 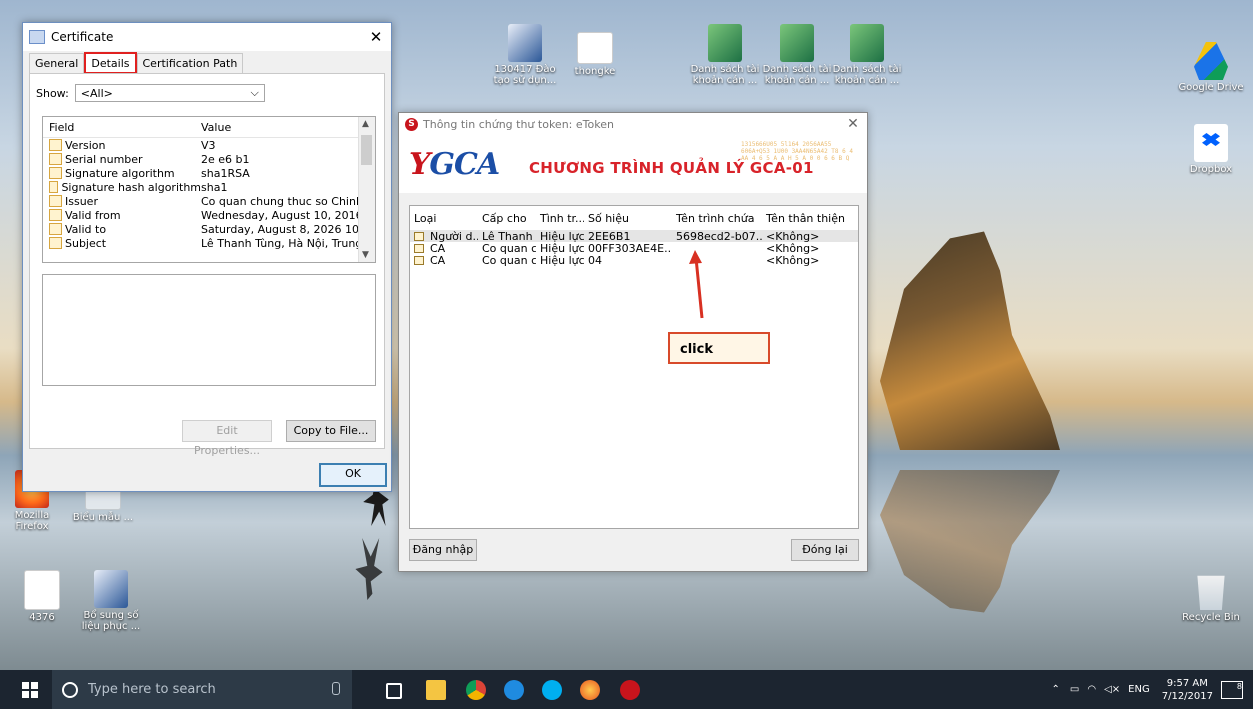 What do you see at coordinates (1056, 689) in the screenshot?
I see `chevron-up-icon: ⌃` at bounding box center [1056, 689].